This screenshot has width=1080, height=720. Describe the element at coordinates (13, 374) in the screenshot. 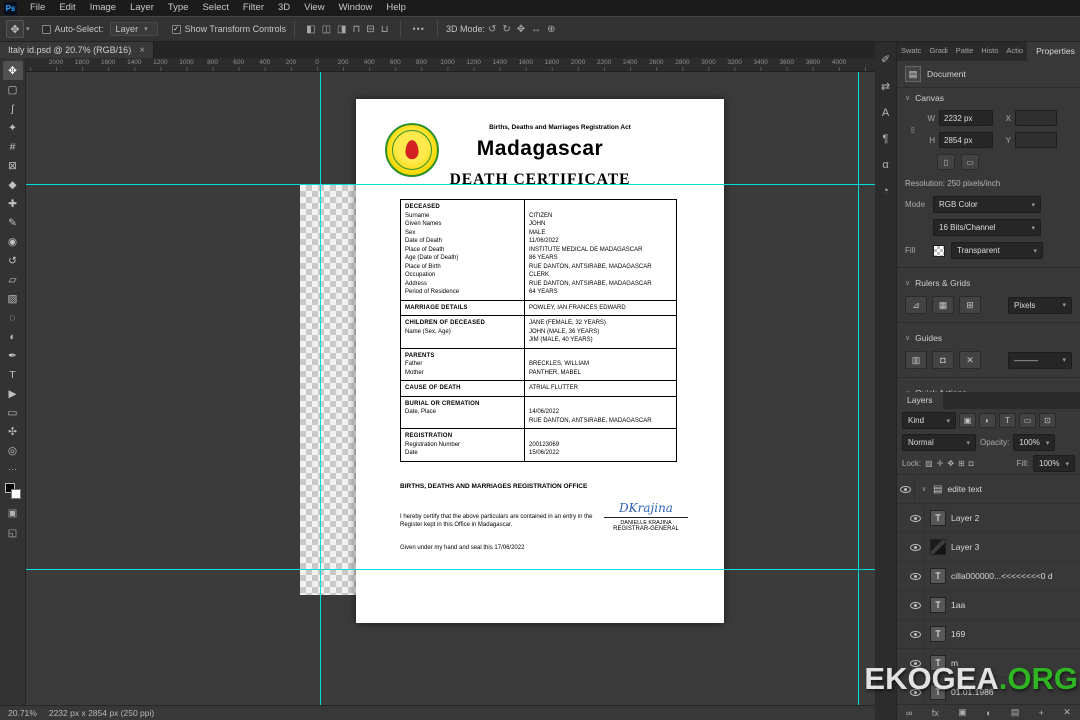

I see `type-tool: T` at that location.